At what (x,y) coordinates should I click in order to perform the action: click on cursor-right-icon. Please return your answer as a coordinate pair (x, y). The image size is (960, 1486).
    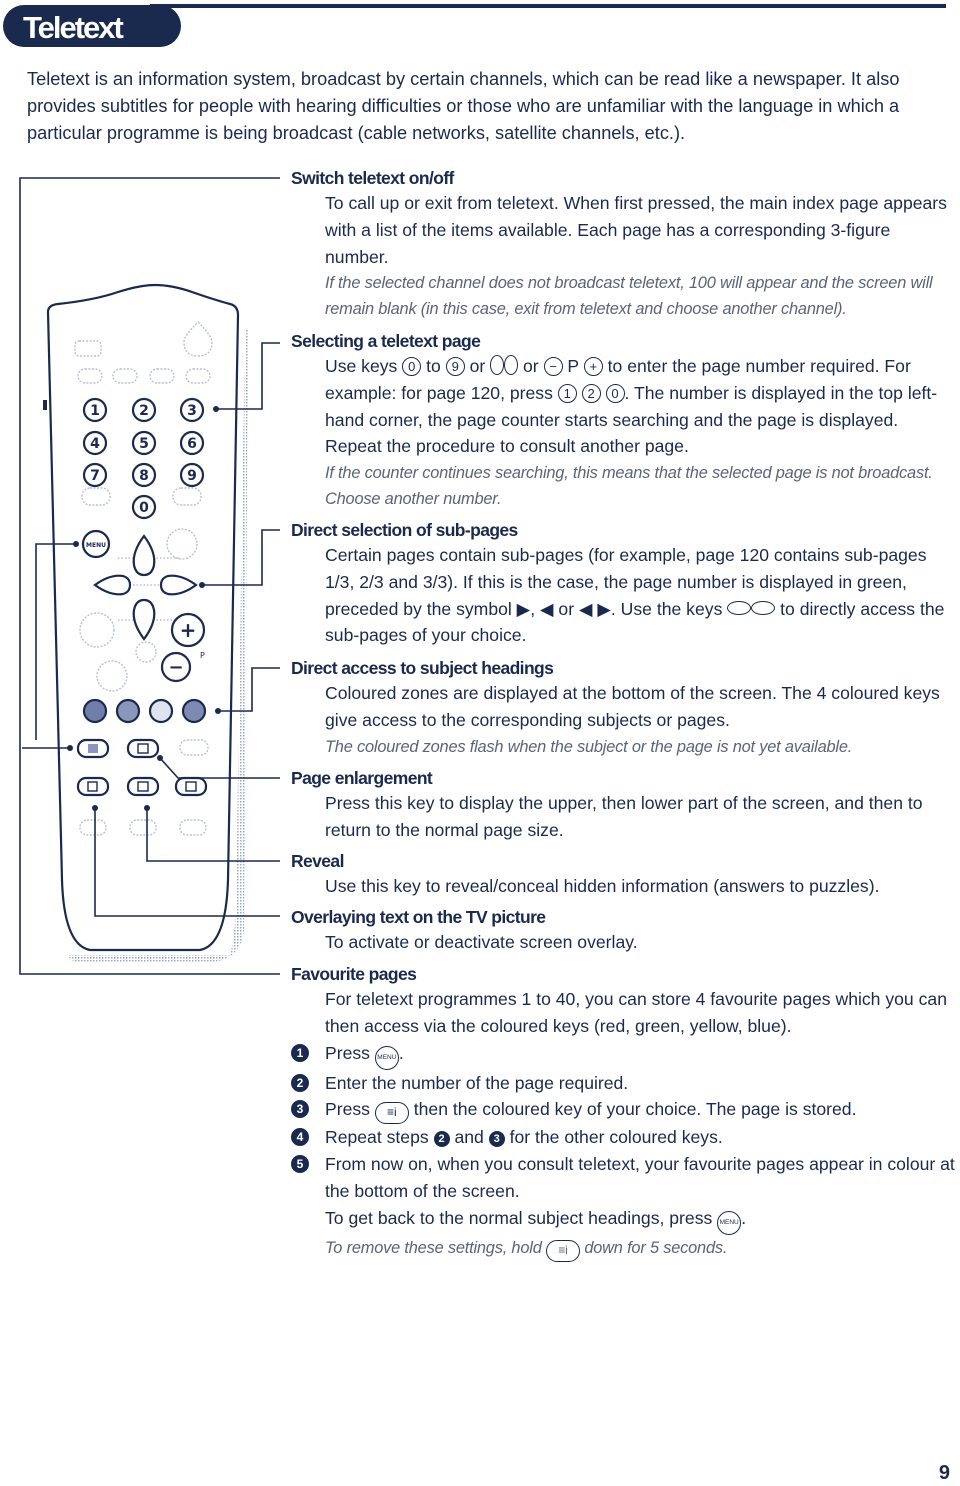
    Looking at the image, I should click on (763, 607).